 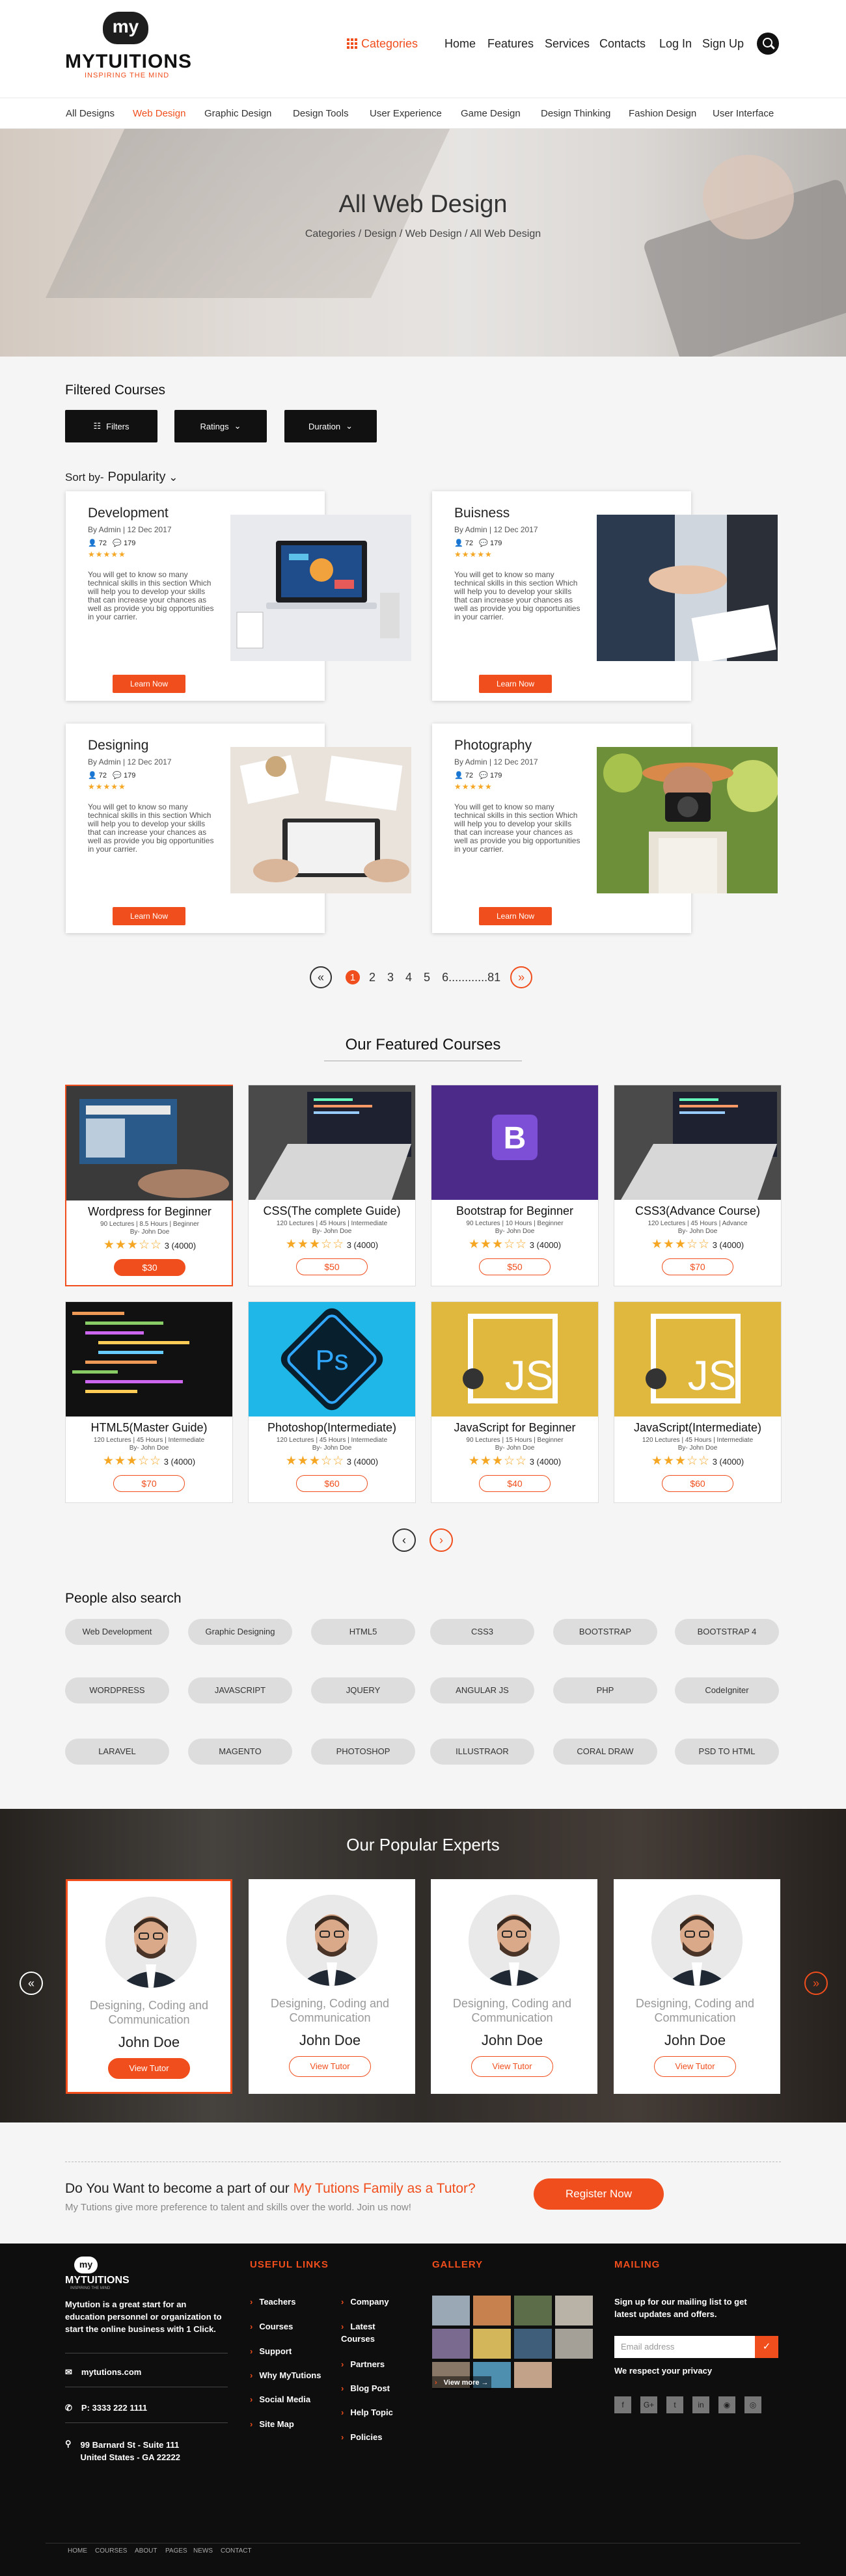 What do you see at coordinates (330, 426) in the screenshot?
I see `duration-dropdown: Duration ⌄` at bounding box center [330, 426].